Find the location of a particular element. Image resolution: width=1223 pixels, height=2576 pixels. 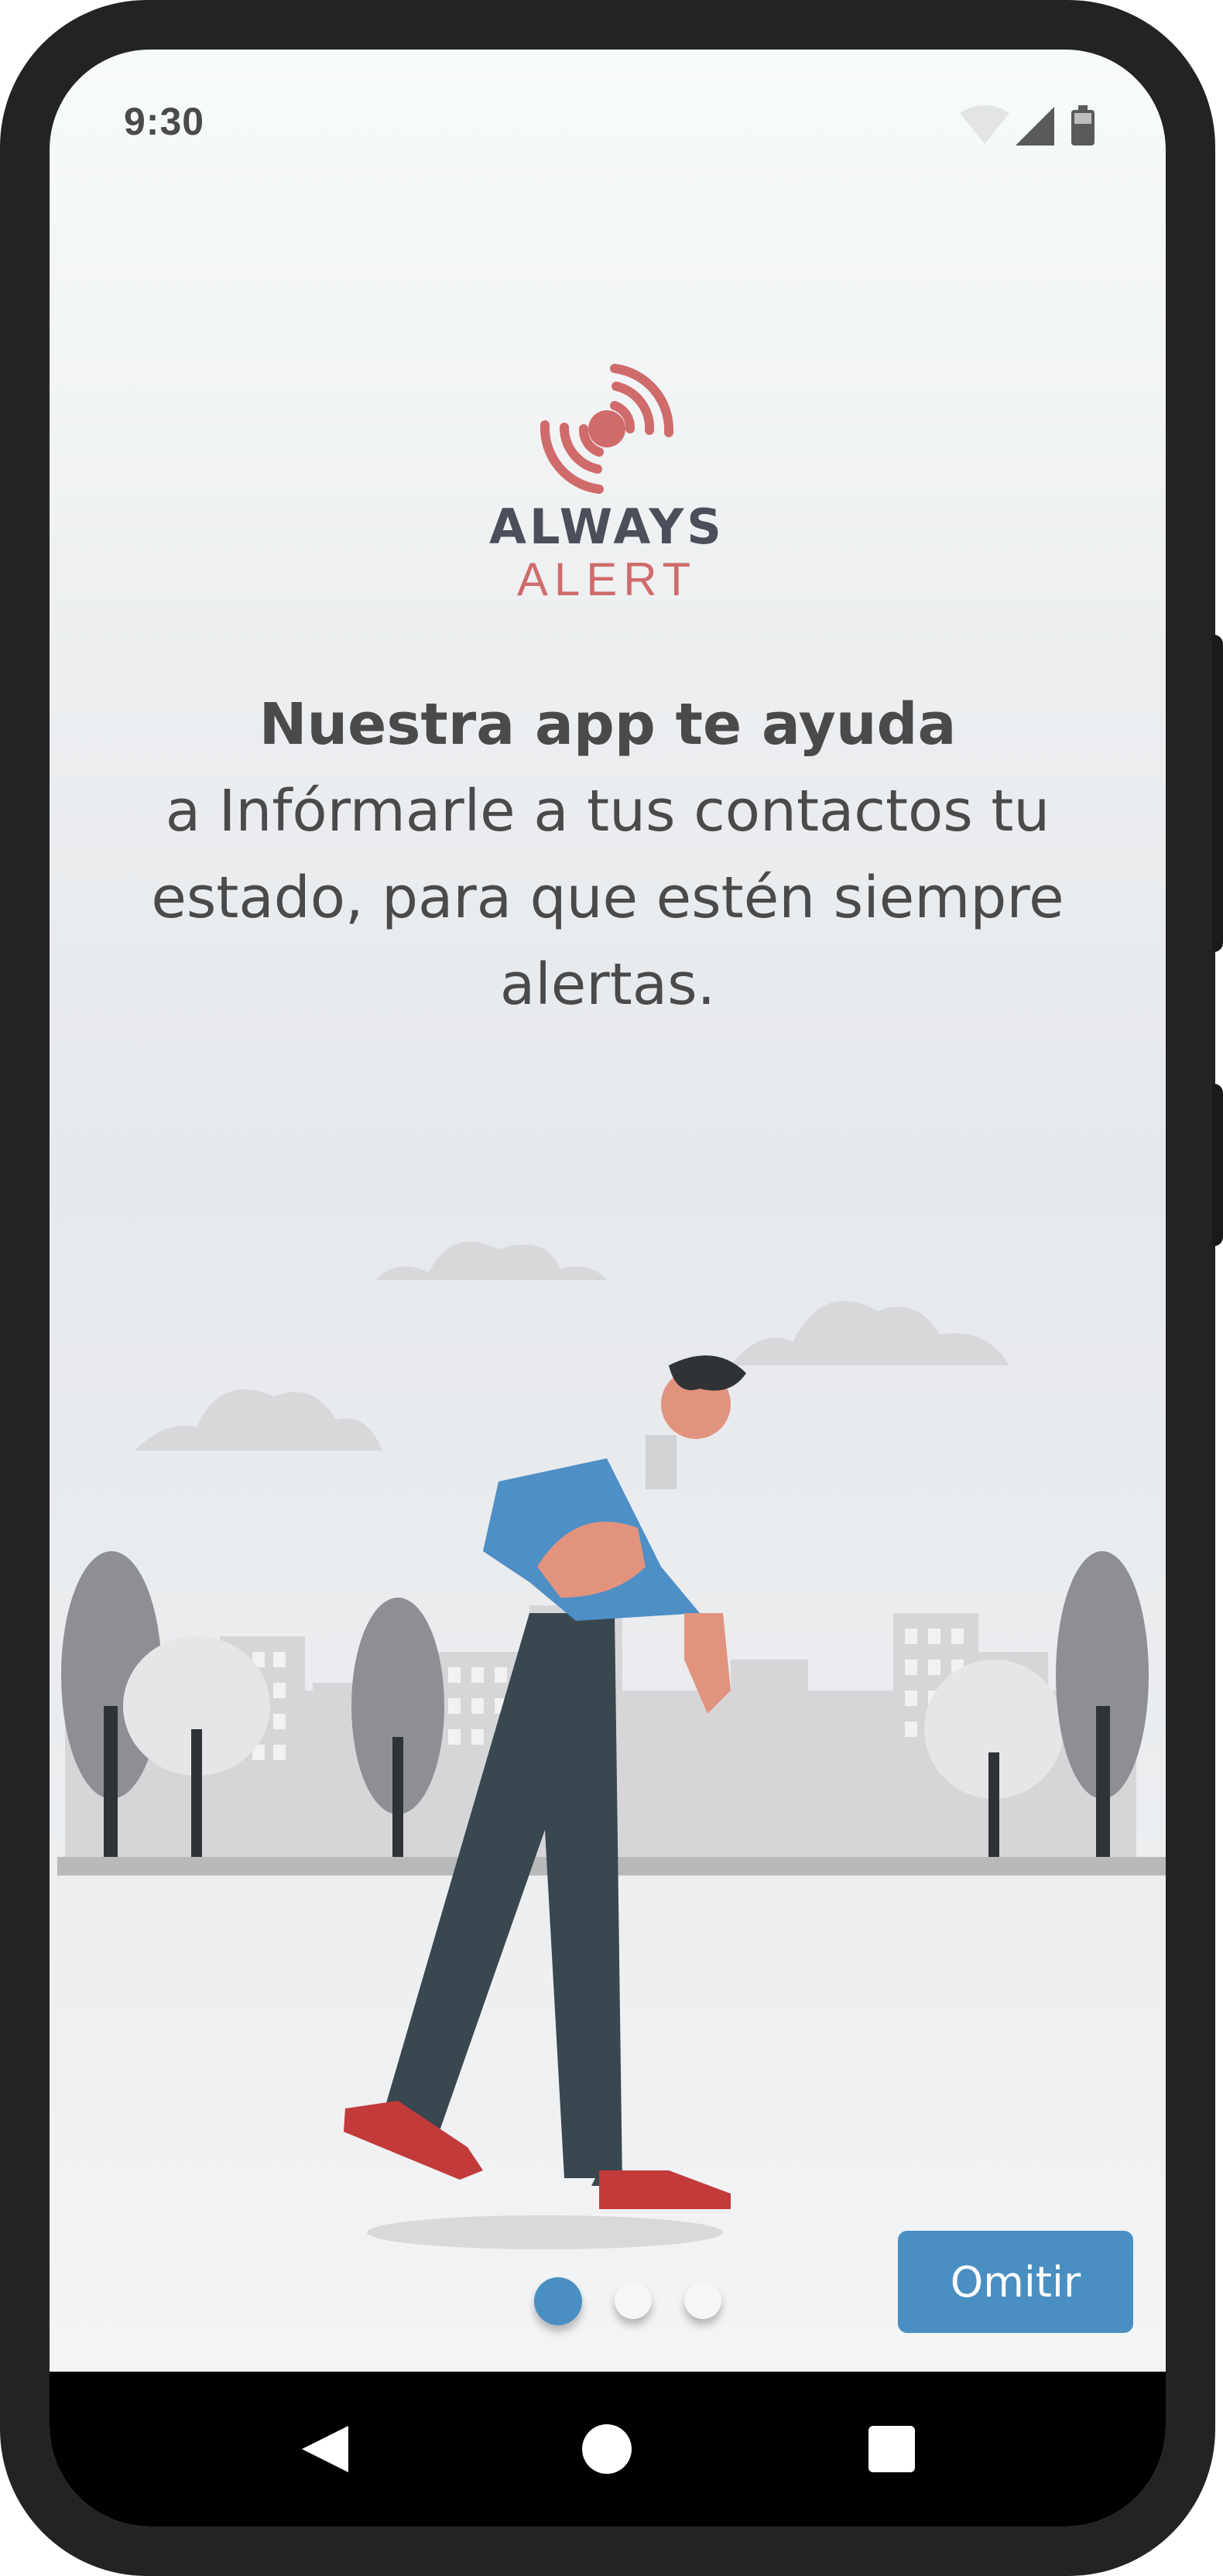

status-icons is located at coordinates (1028, 126).